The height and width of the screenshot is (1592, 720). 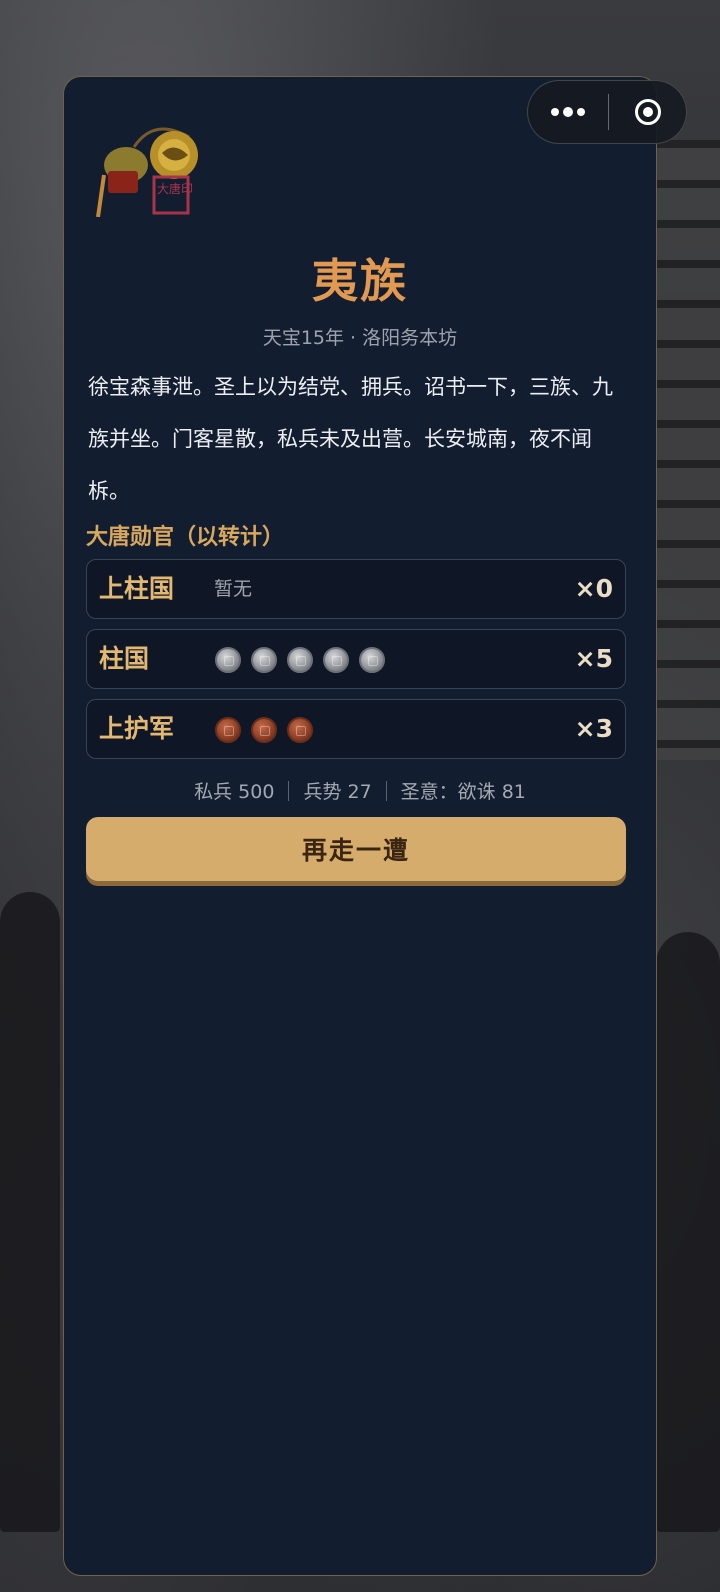 I want to click on rank-row-zhuguo: 柱国 ×5, so click(x=356, y=659).